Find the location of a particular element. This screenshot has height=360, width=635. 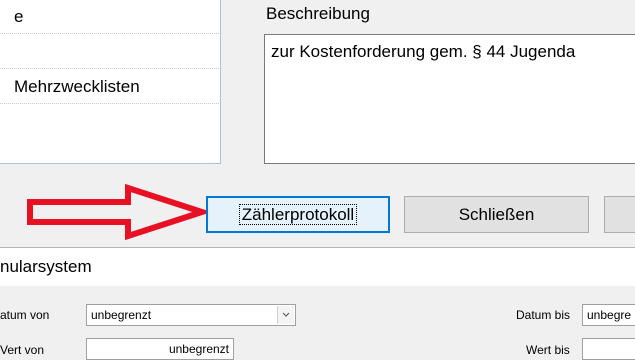

window-title-bar: nularsystem is located at coordinates (317, 267).